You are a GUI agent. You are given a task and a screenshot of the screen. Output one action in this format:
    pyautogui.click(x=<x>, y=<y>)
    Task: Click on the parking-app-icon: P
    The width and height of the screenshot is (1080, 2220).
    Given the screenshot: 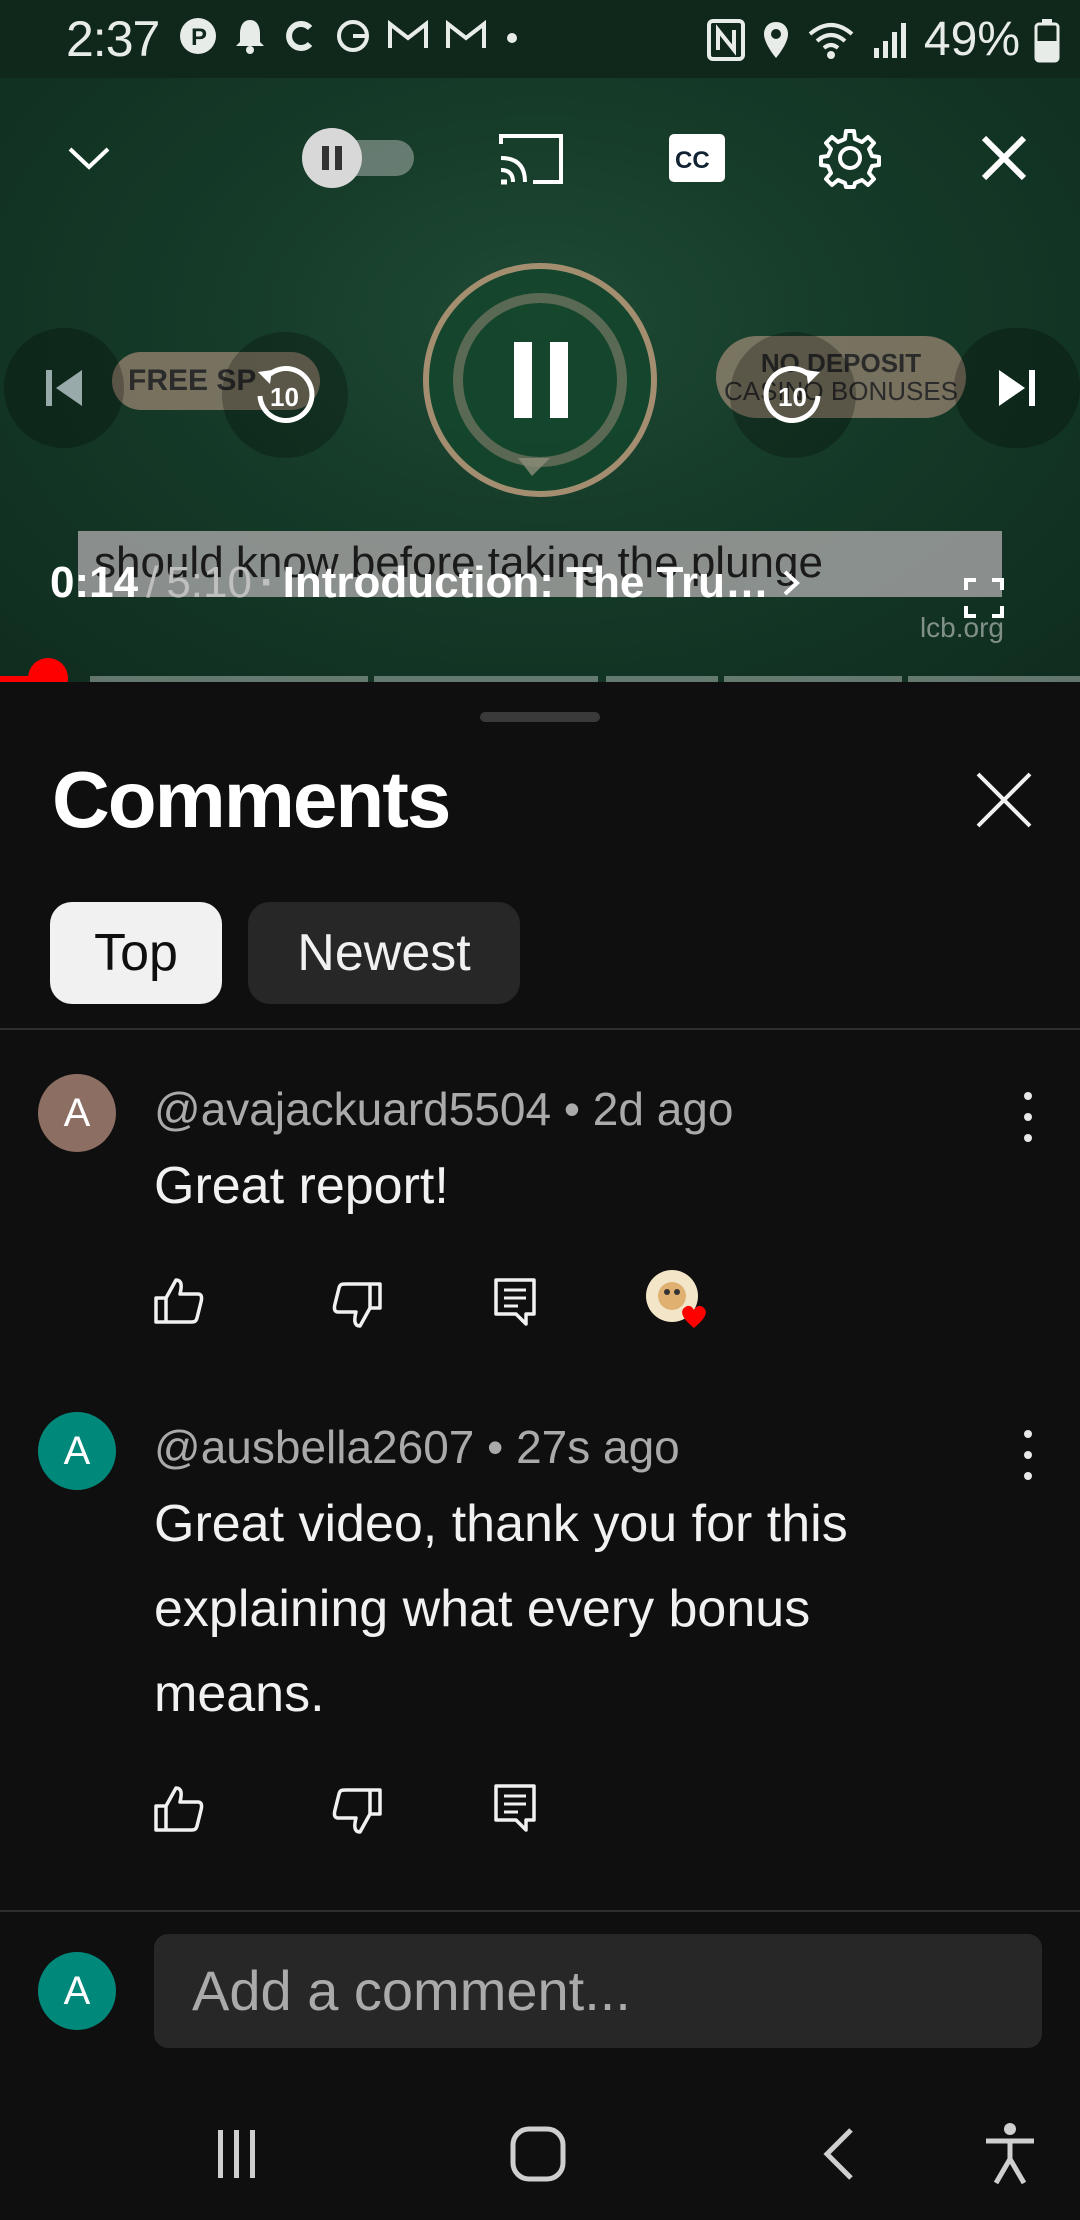 What is the action you would take?
    pyautogui.click(x=198, y=36)
    